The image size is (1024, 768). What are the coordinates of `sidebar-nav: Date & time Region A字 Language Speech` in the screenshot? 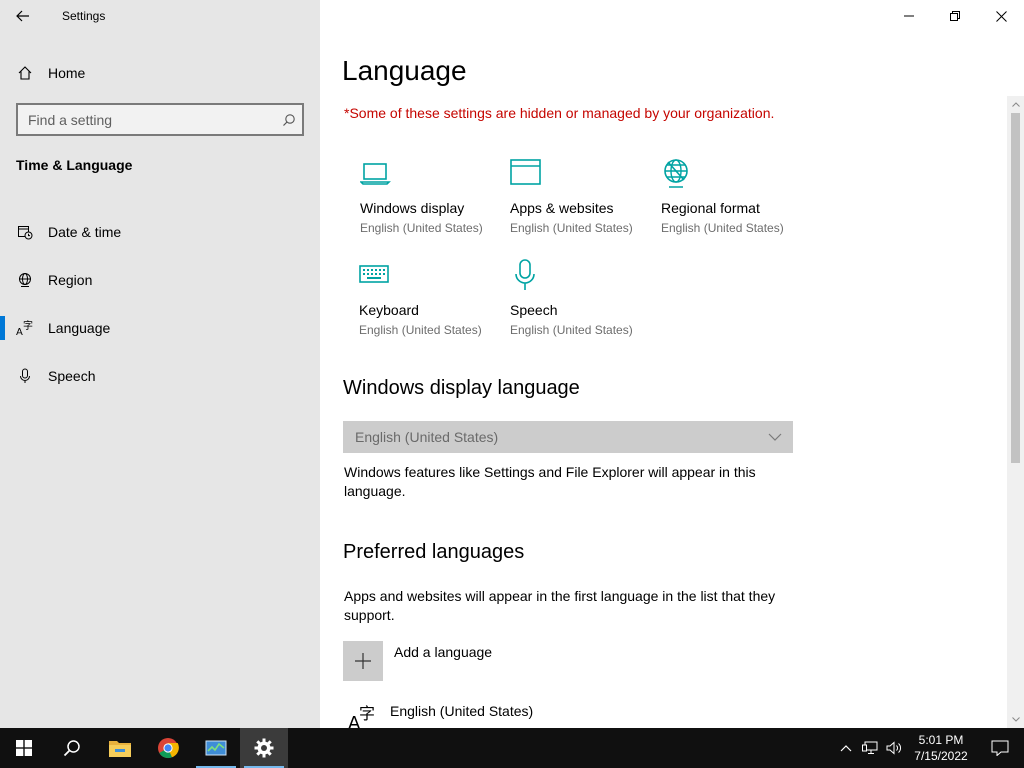 It's located at (160, 304).